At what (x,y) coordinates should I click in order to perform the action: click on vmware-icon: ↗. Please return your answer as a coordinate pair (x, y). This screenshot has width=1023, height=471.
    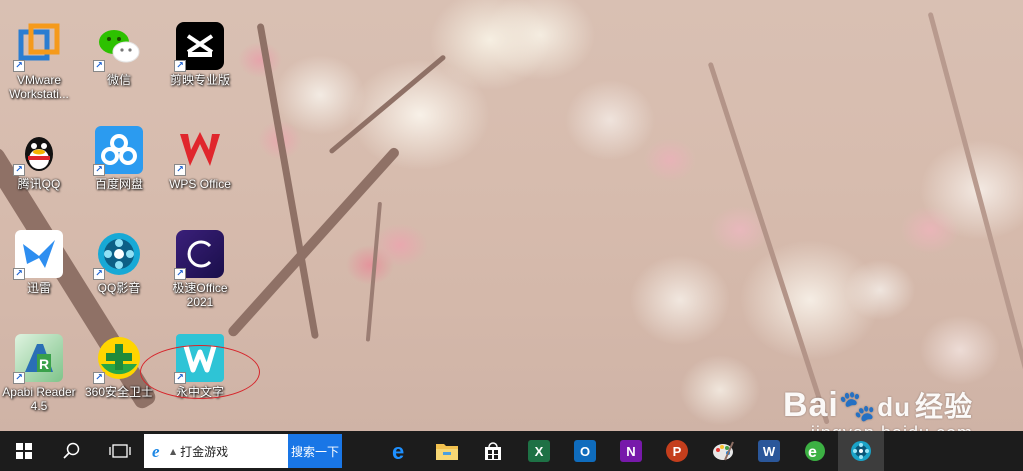
    Looking at the image, I should click on (38, 47).